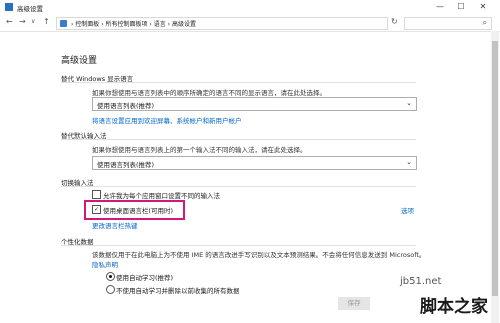 This screenshot has height=323, width=500. I want to click on window-title: 高级设置, so click(30, 9).